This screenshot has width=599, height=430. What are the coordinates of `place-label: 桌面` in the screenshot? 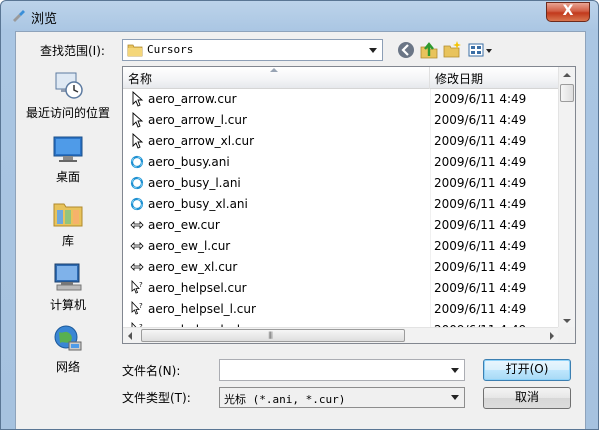 It's located at (67, 177).